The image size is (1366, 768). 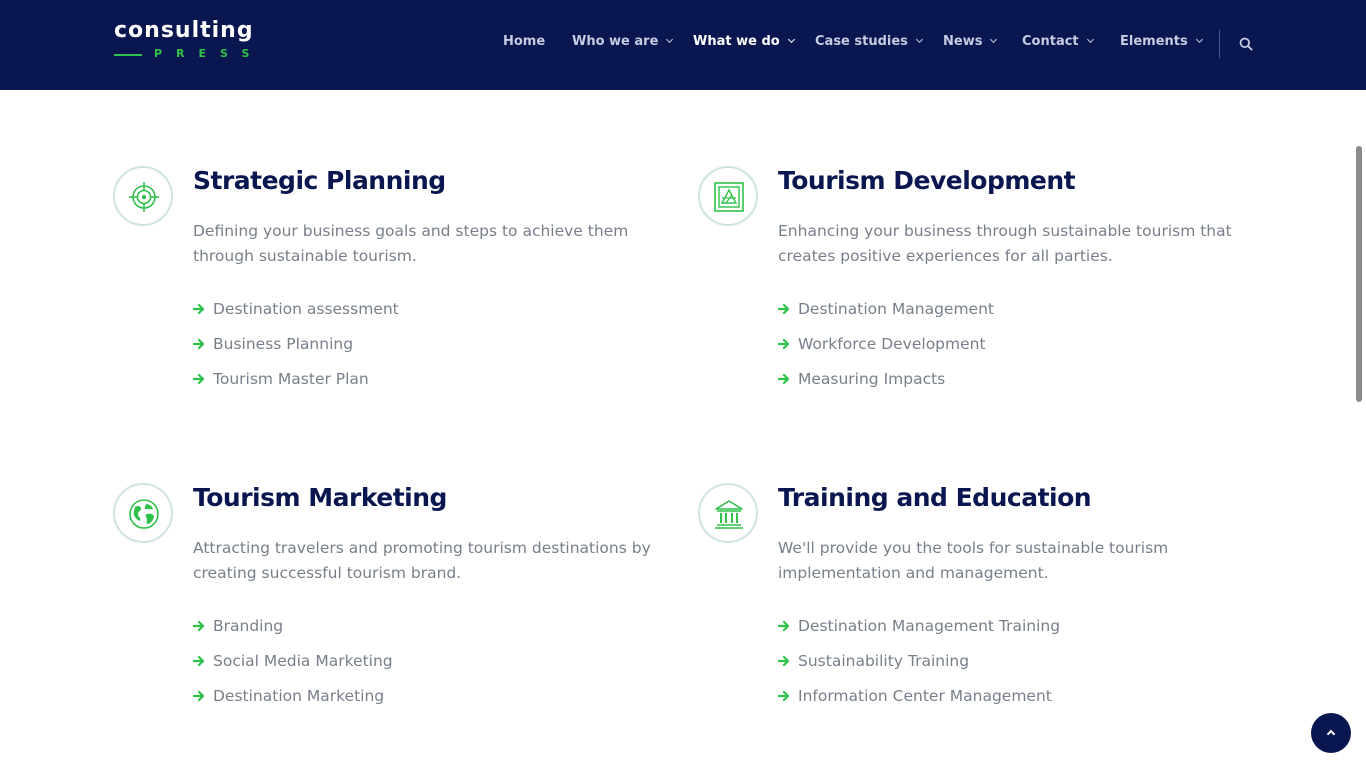 I want to click on nav-label: Who we are, so click(x=615, y=41).